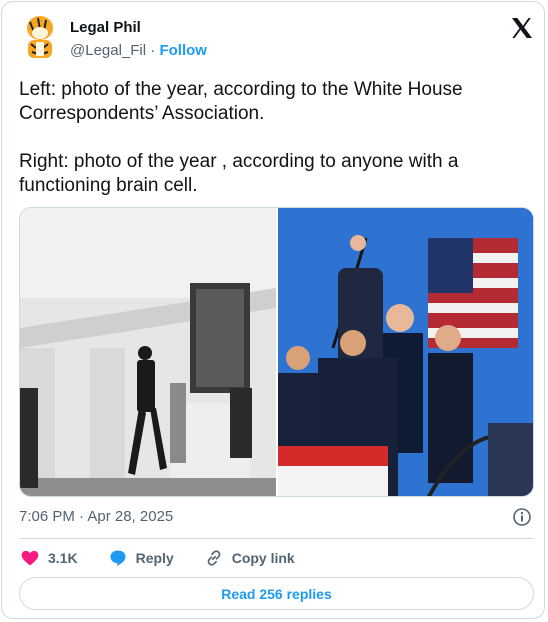 The height and width of the screenshot is (622, 548). I want to click on actions-divider, so click(276, 538).